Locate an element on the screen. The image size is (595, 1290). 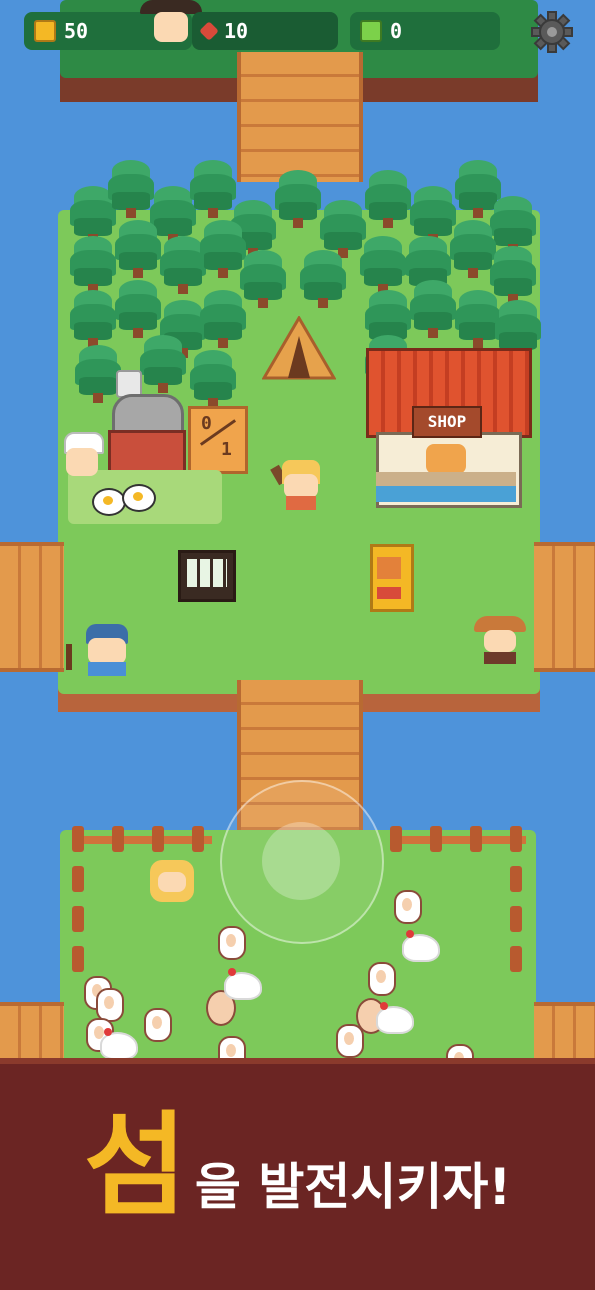
pasture-worker is located at coordinates (172, 882).